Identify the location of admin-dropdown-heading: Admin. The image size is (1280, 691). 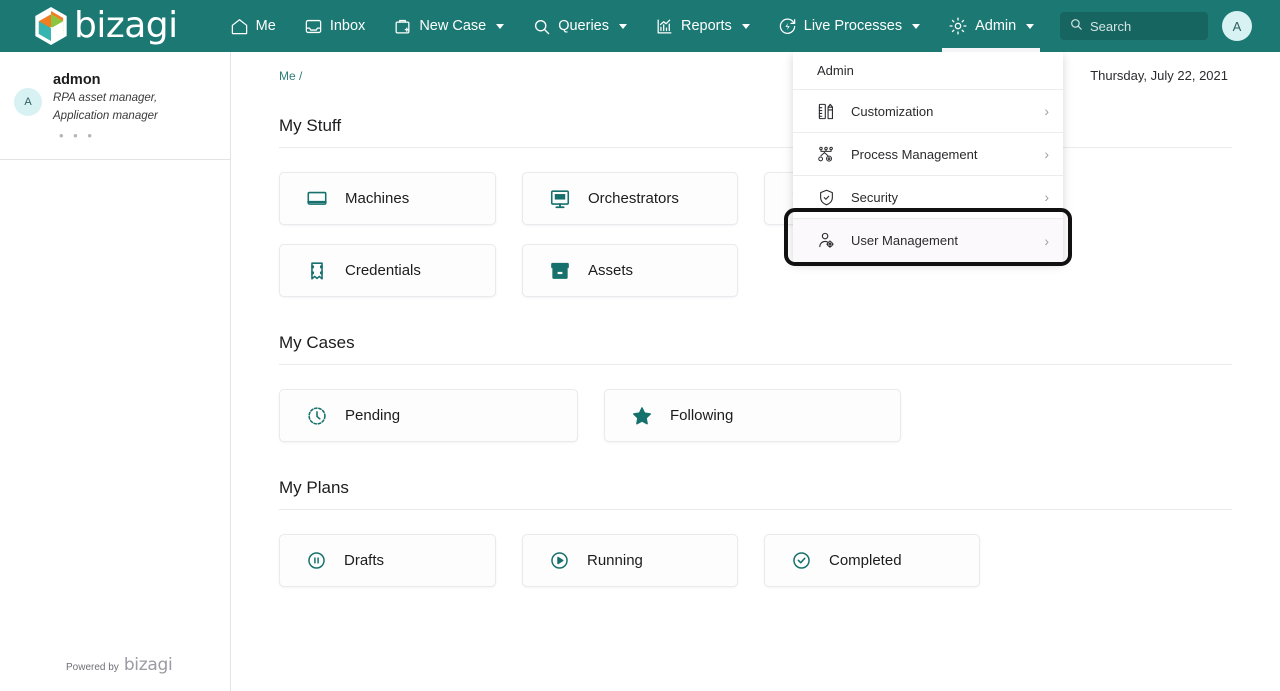
(928, 71).